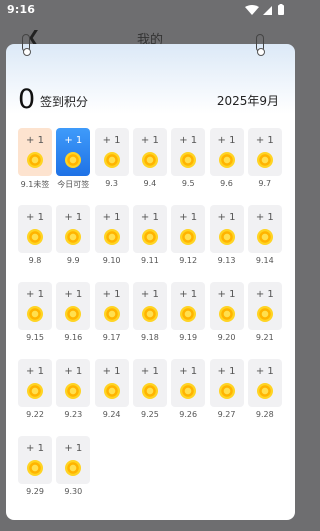 Image resolution: width=320 pixels, height=531 pixels. I want to click on day-tile-today: + 1, so click(73, 152).